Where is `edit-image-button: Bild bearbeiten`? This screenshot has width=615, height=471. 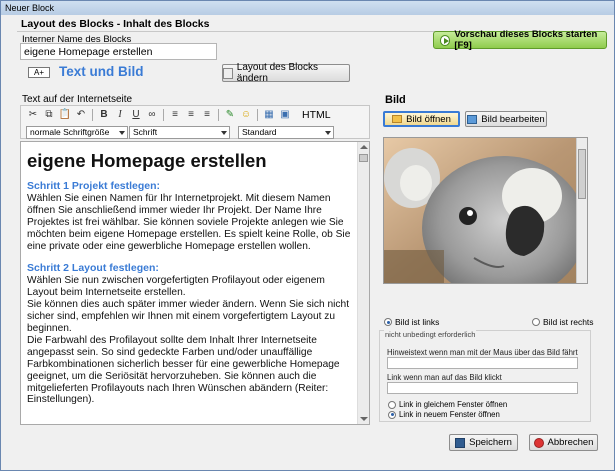
edit-image-button: Bild bearbeiten is located at coordinates (506, 119).